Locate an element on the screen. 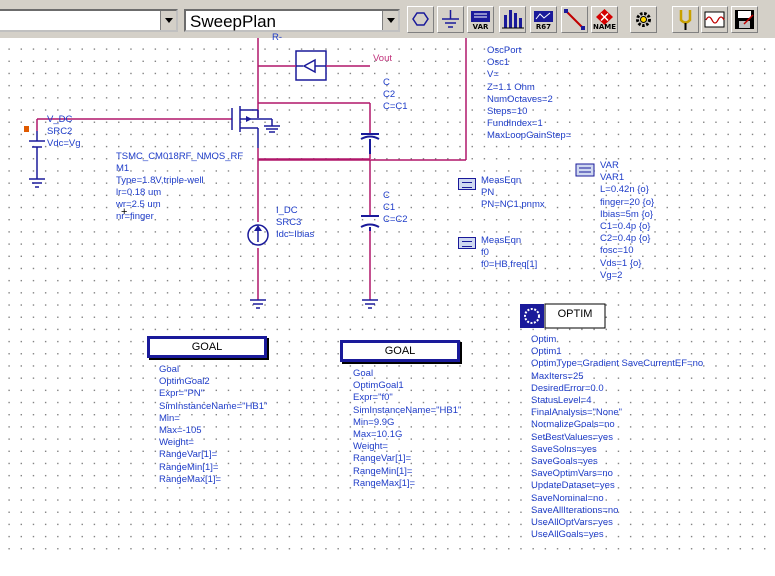 The image size is (775, 576). goal-left-line: RangeMin[1]= is located at coordinates (189, 467).